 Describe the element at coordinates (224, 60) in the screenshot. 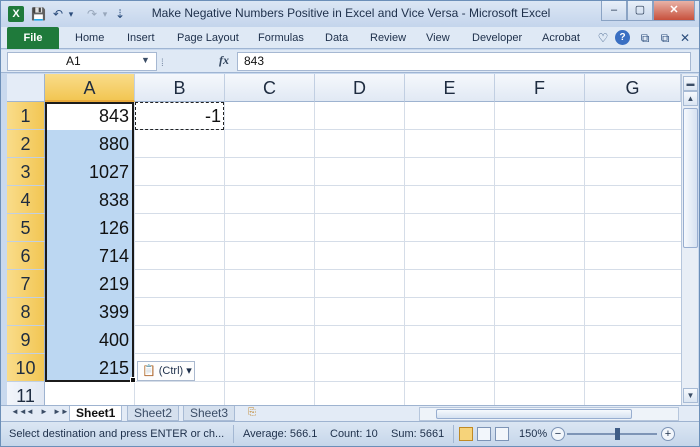

I see `insert-function-icon: fx` at that location.